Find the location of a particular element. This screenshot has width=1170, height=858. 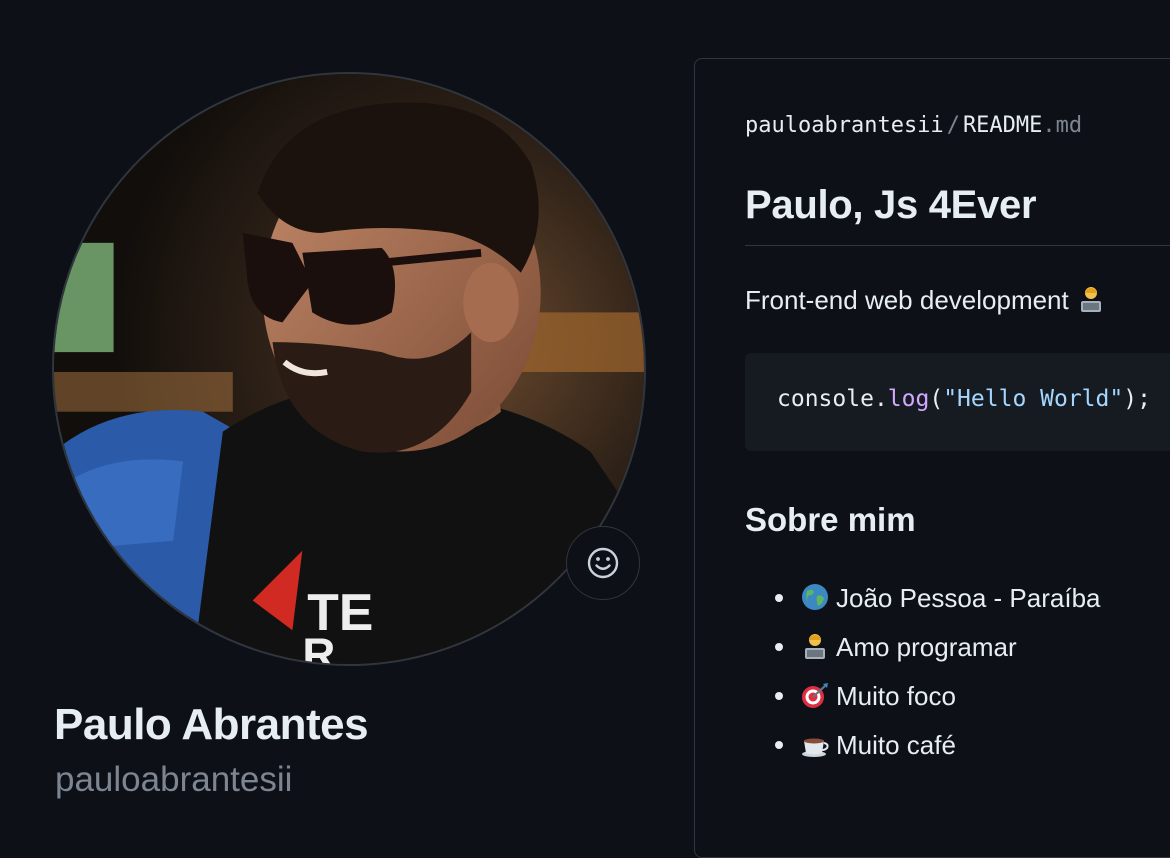

code-object: console is located at coordinates (825, 399).